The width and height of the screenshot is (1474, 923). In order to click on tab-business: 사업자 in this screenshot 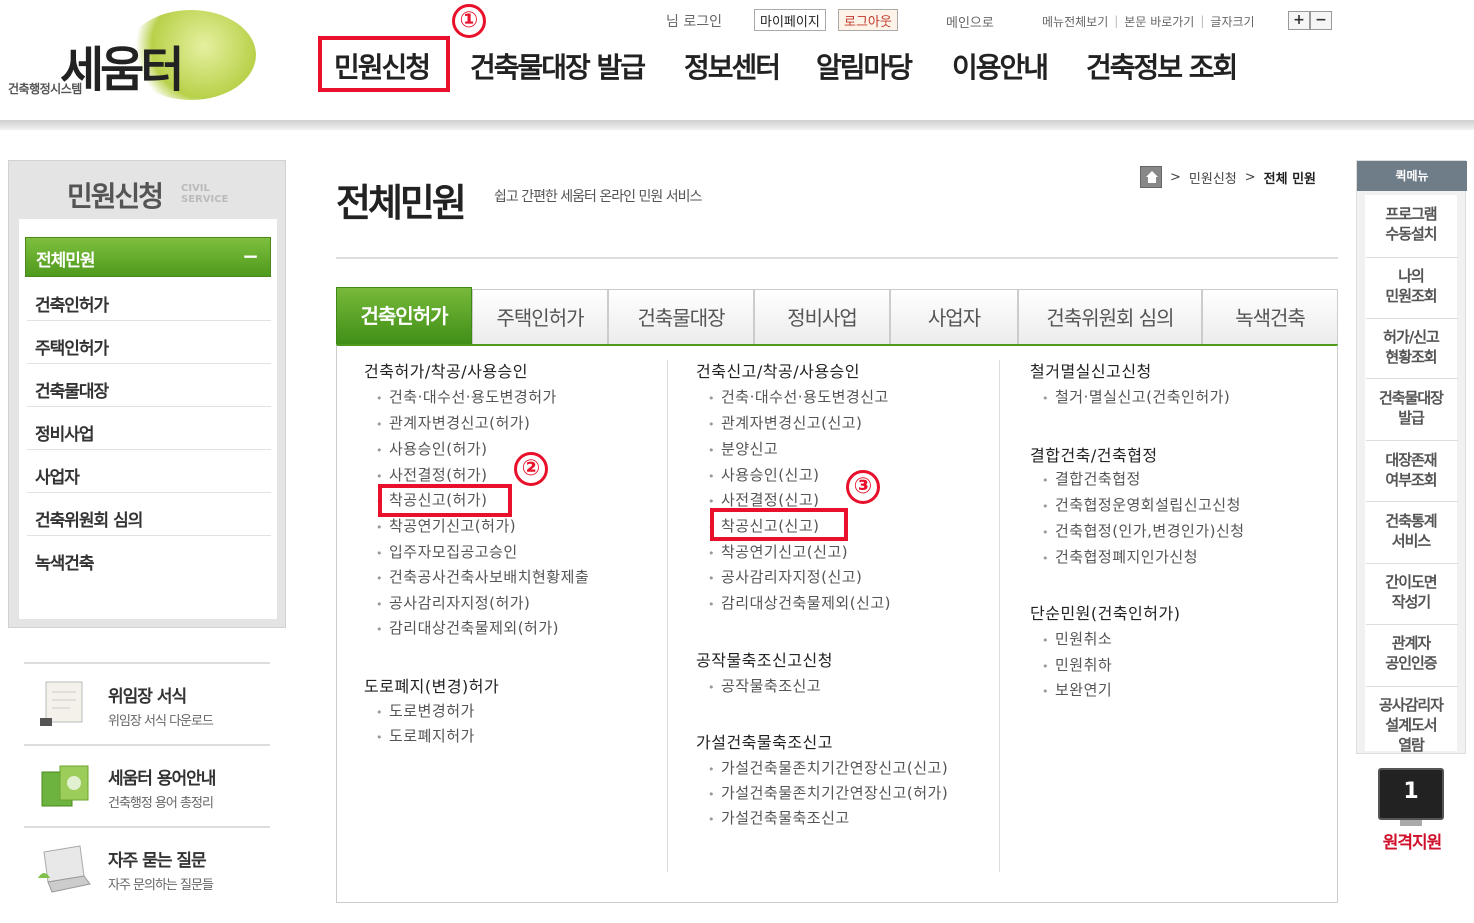, I will do `click(954, 317)`.